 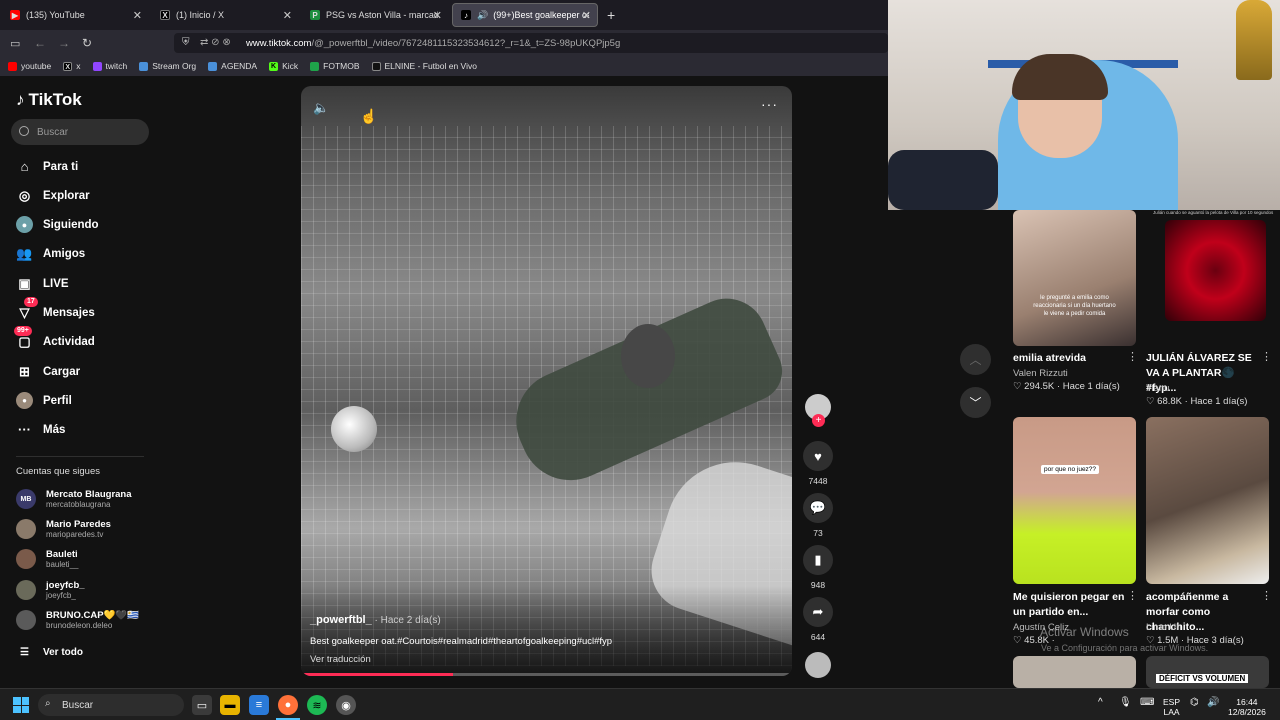 I want to click on comment-icon: 💬, so click(x=818, y=508).